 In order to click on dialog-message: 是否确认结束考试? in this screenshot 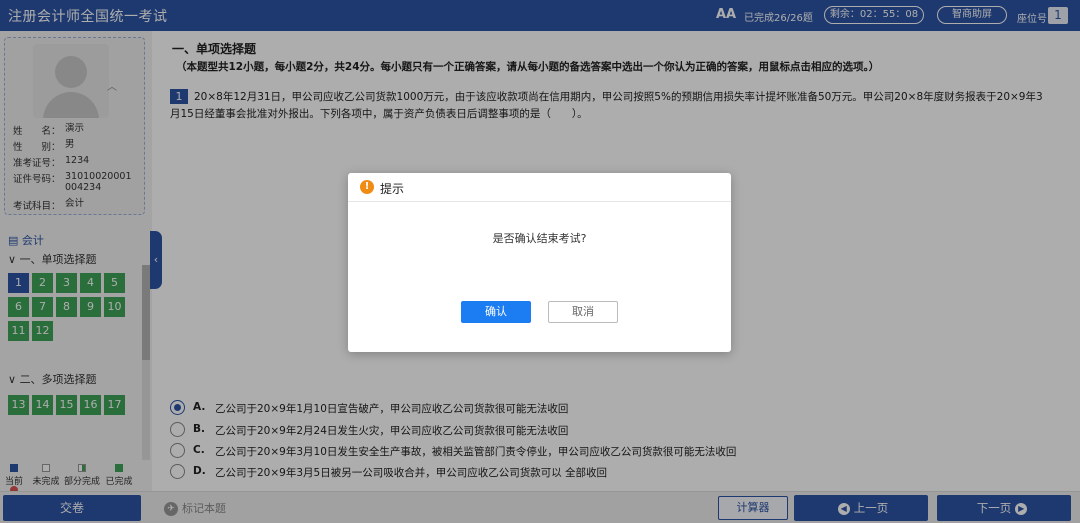, I will do `click(539, 238)`.